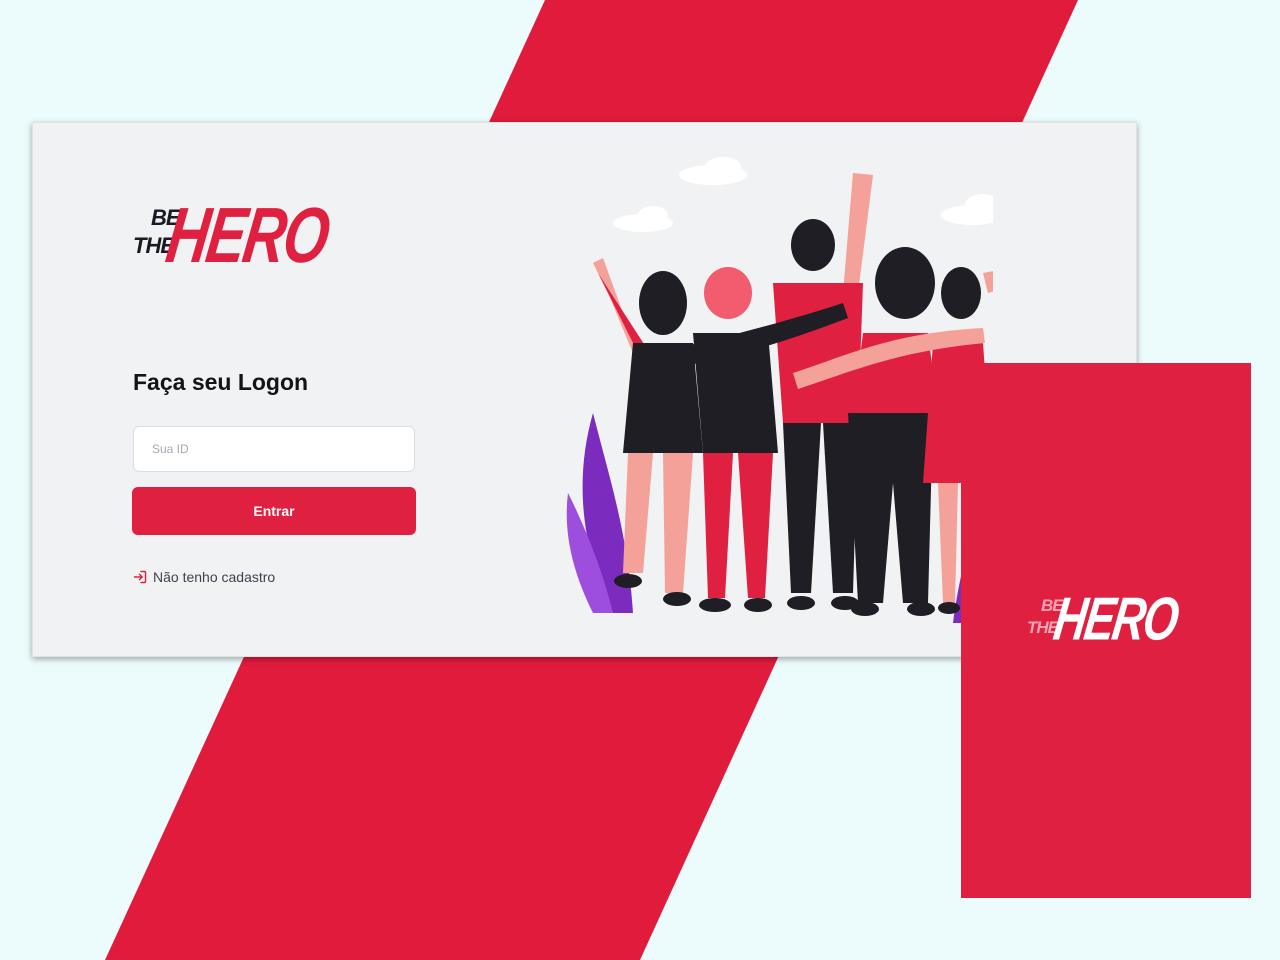  Describe the element at coordinates (274, 449) in the screenshot. I see `id-input` at that location.